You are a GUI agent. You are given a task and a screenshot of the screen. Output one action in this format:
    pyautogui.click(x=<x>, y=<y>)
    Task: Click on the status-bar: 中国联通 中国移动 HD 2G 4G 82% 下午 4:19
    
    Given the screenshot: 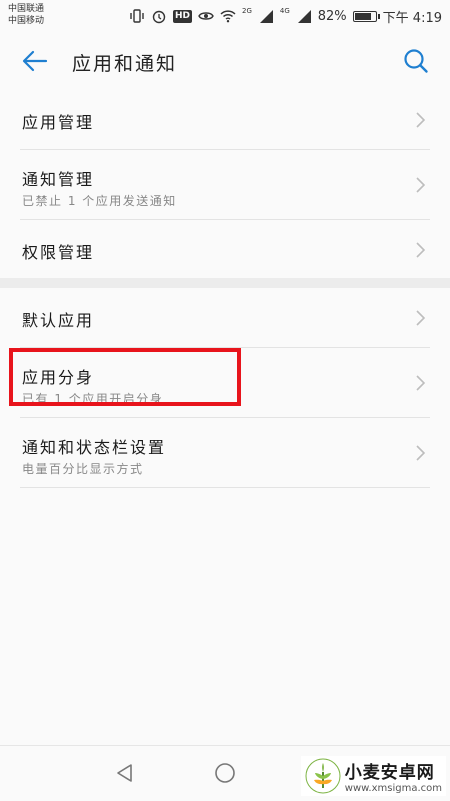 What is the action you would take?
    pyautogui.click(x=225, y=16)
    